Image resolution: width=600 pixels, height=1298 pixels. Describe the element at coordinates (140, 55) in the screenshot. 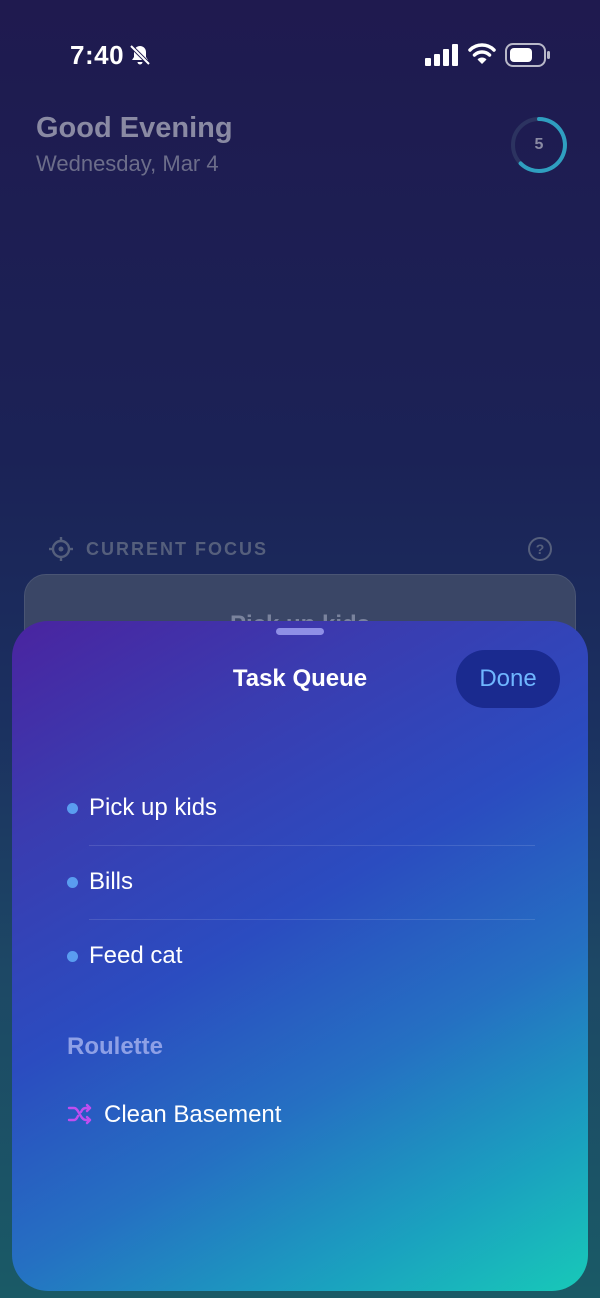

I see `bell-off-icon` at that location.